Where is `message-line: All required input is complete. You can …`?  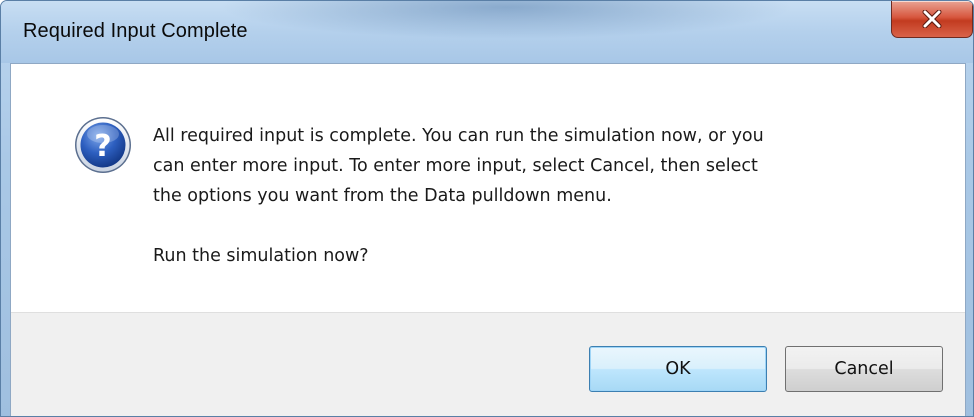
message-line: All required input is complete. You can … is located at coordinates (458, 136).